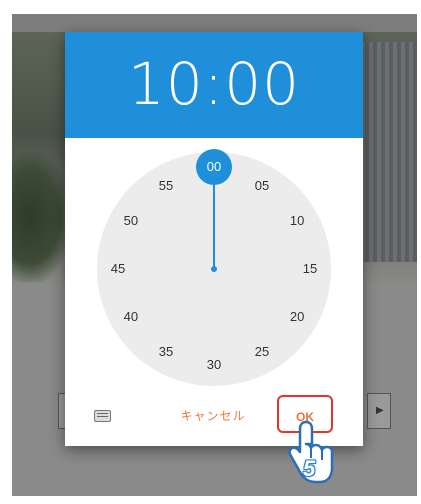  What do you see at coordinates (297, 317) in the screenshot?
I see `minute-label-20: 20` at bounding box center [297, 317].